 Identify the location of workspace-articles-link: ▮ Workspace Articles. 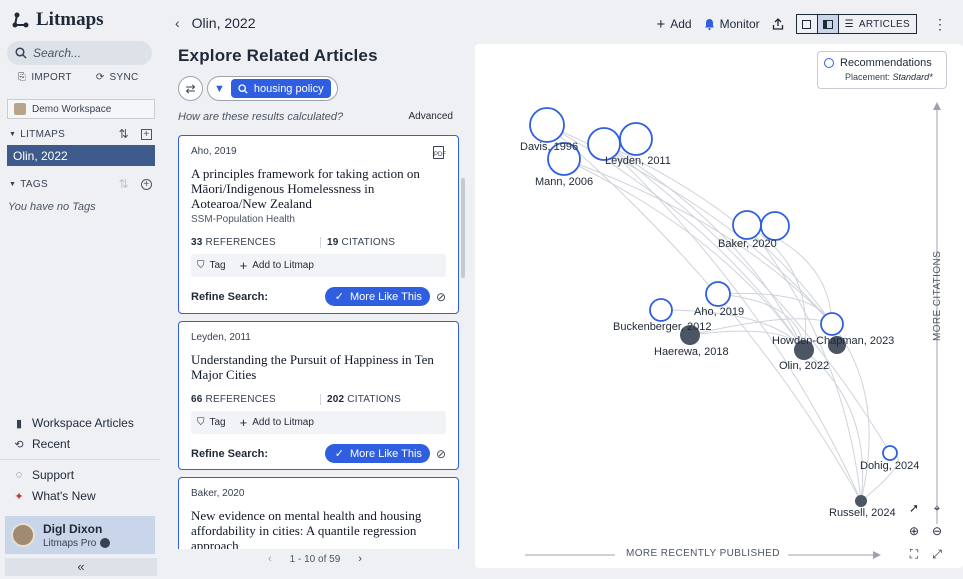
(74, 423).